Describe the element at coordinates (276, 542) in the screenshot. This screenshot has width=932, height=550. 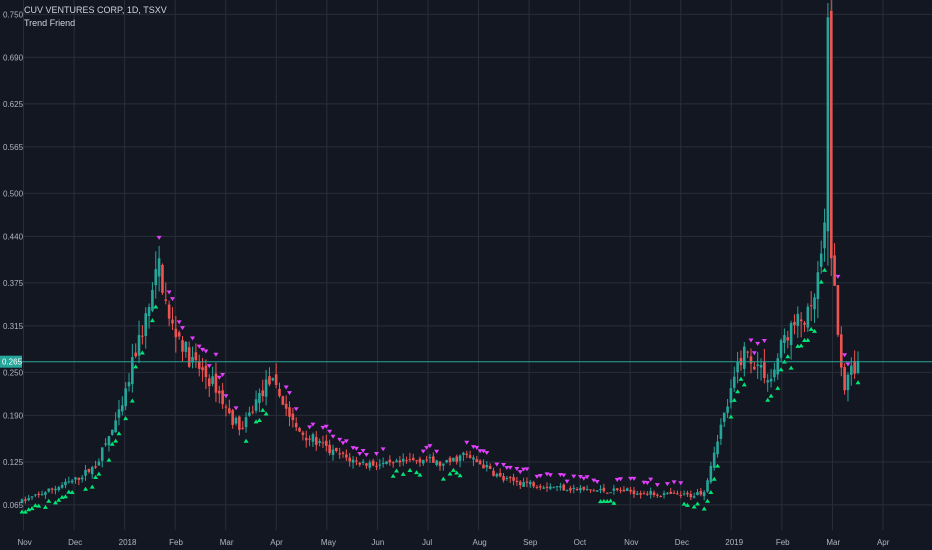
I see `x-tick-label: Apr` at that location.